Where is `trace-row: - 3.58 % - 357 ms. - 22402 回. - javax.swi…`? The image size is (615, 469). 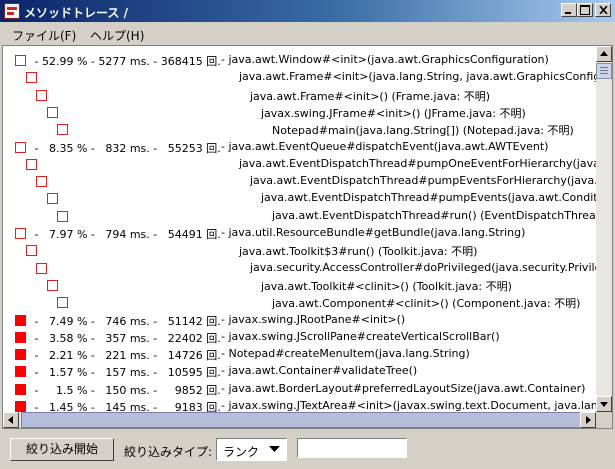
trace-row: - 3.58 % - 357 ms. - 22402 回. - javax.swi… is located at coordinates (299, 337).